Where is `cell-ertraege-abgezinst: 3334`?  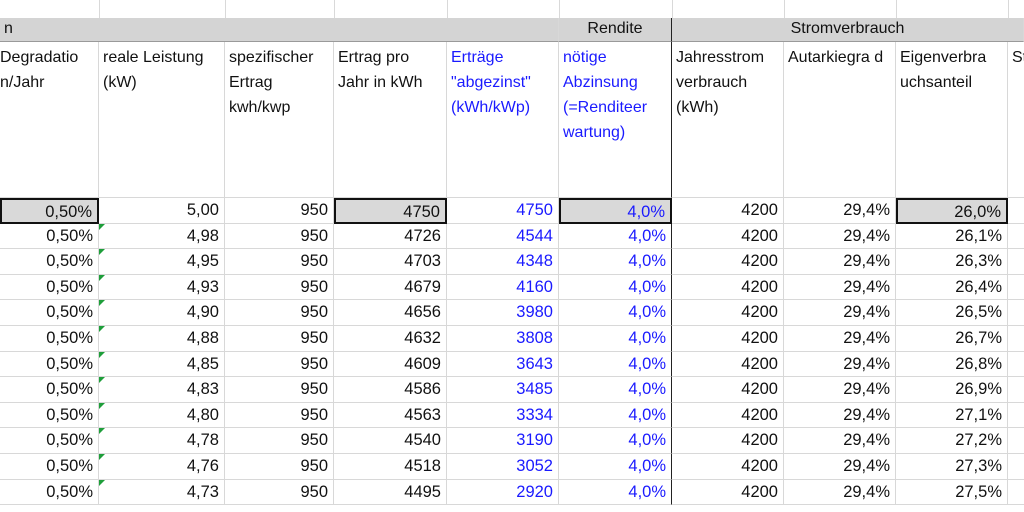
cell-ertraege-abgezinst: 3334 is located at coordinates (503, 415).